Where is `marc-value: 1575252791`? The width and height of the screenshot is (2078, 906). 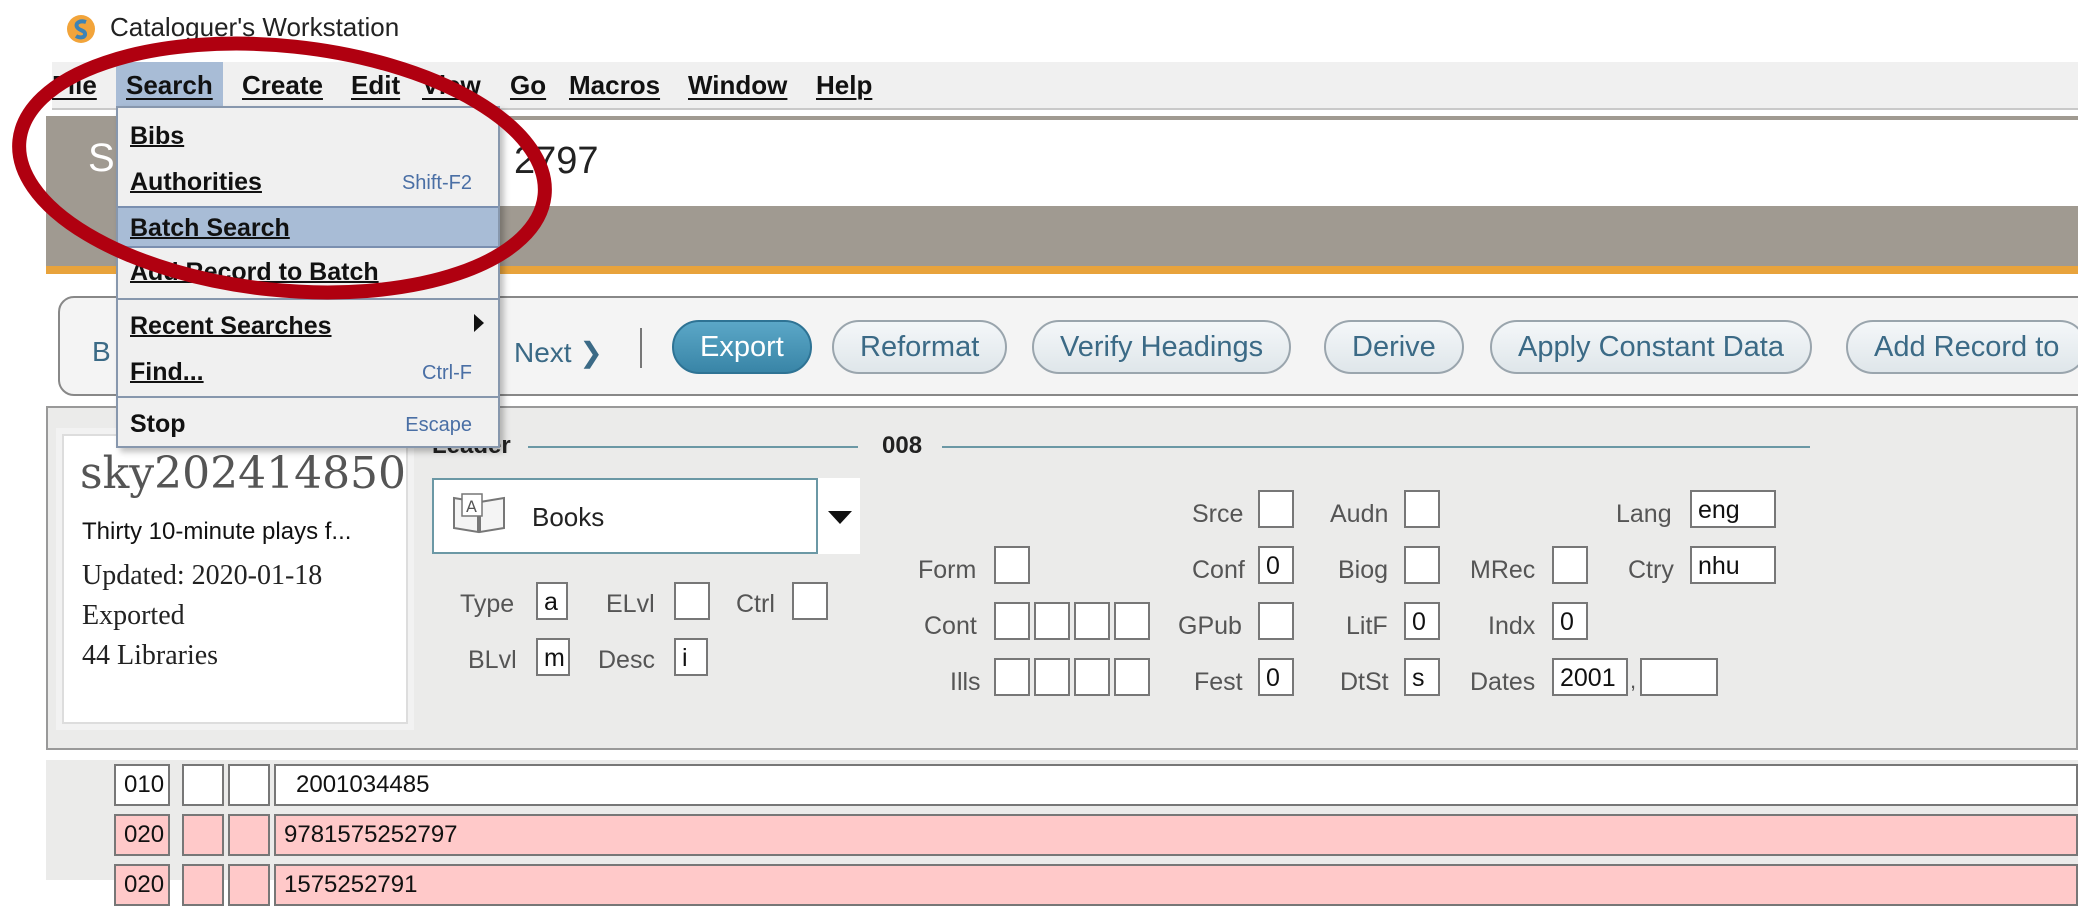
marc-value: 1575252791 is located at coordinates (1176, 885).